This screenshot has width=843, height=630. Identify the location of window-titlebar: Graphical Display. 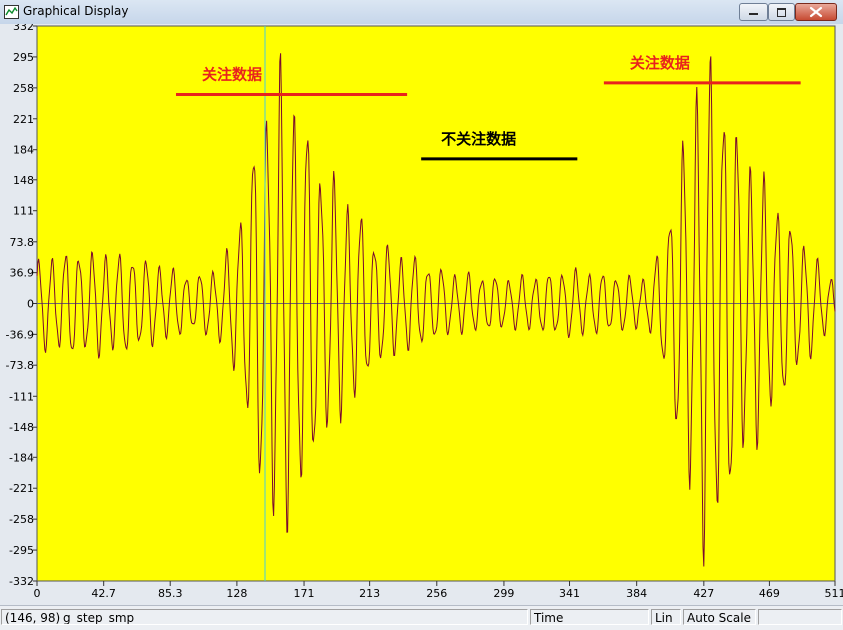
(421, 12).